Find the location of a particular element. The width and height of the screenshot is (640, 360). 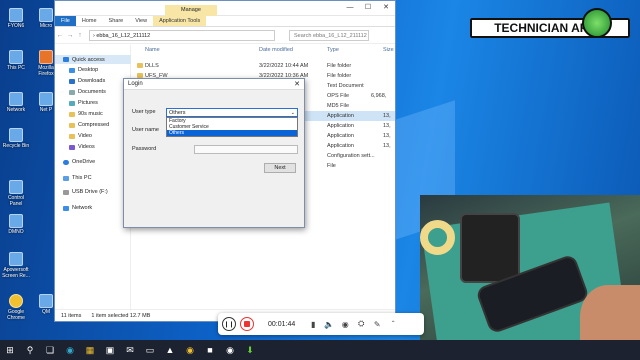

nav-usb: USB Drive (F:) is located at coordinates (85, 192).